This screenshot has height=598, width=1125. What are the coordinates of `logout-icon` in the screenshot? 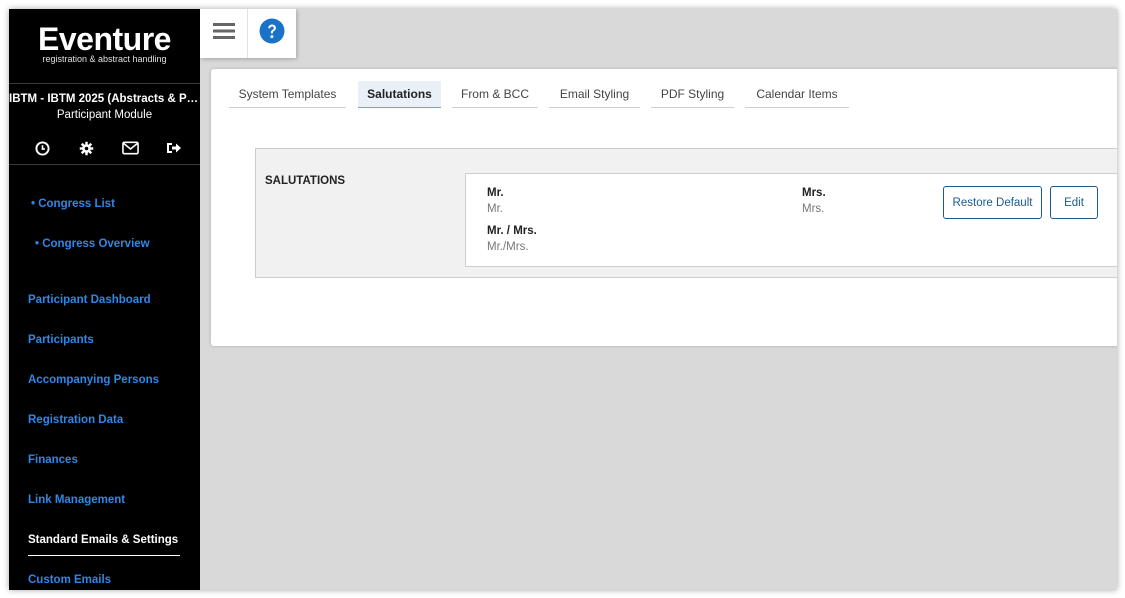 It's located at (174, 148).